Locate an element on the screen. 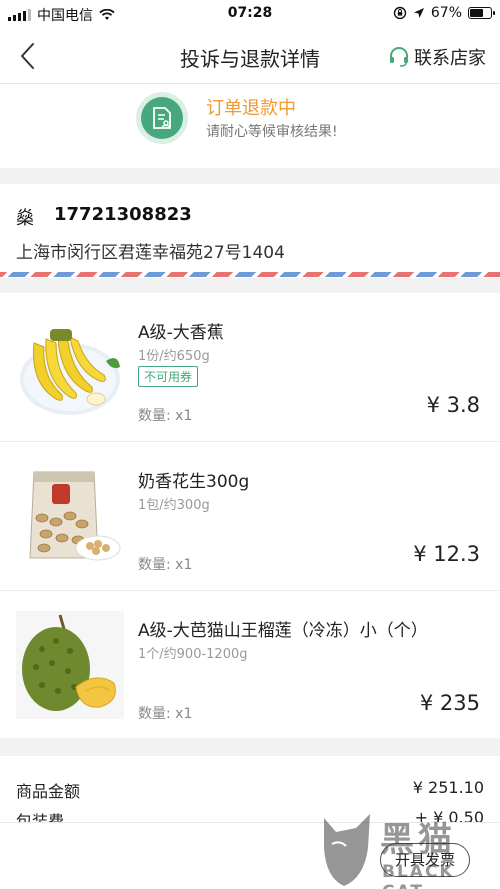 The image size is (500, 889). goods-amount-value: ¥ 251.10 is located at coordinates (448, 787).